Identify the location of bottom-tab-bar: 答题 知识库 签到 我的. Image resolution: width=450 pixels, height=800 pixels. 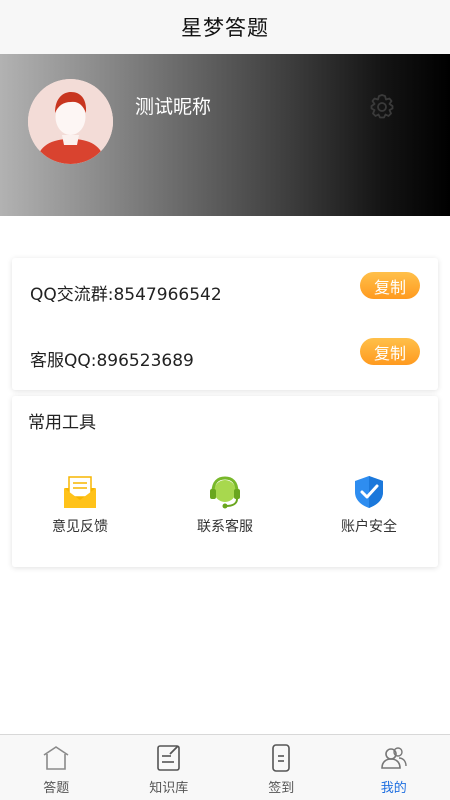
(225, 767).